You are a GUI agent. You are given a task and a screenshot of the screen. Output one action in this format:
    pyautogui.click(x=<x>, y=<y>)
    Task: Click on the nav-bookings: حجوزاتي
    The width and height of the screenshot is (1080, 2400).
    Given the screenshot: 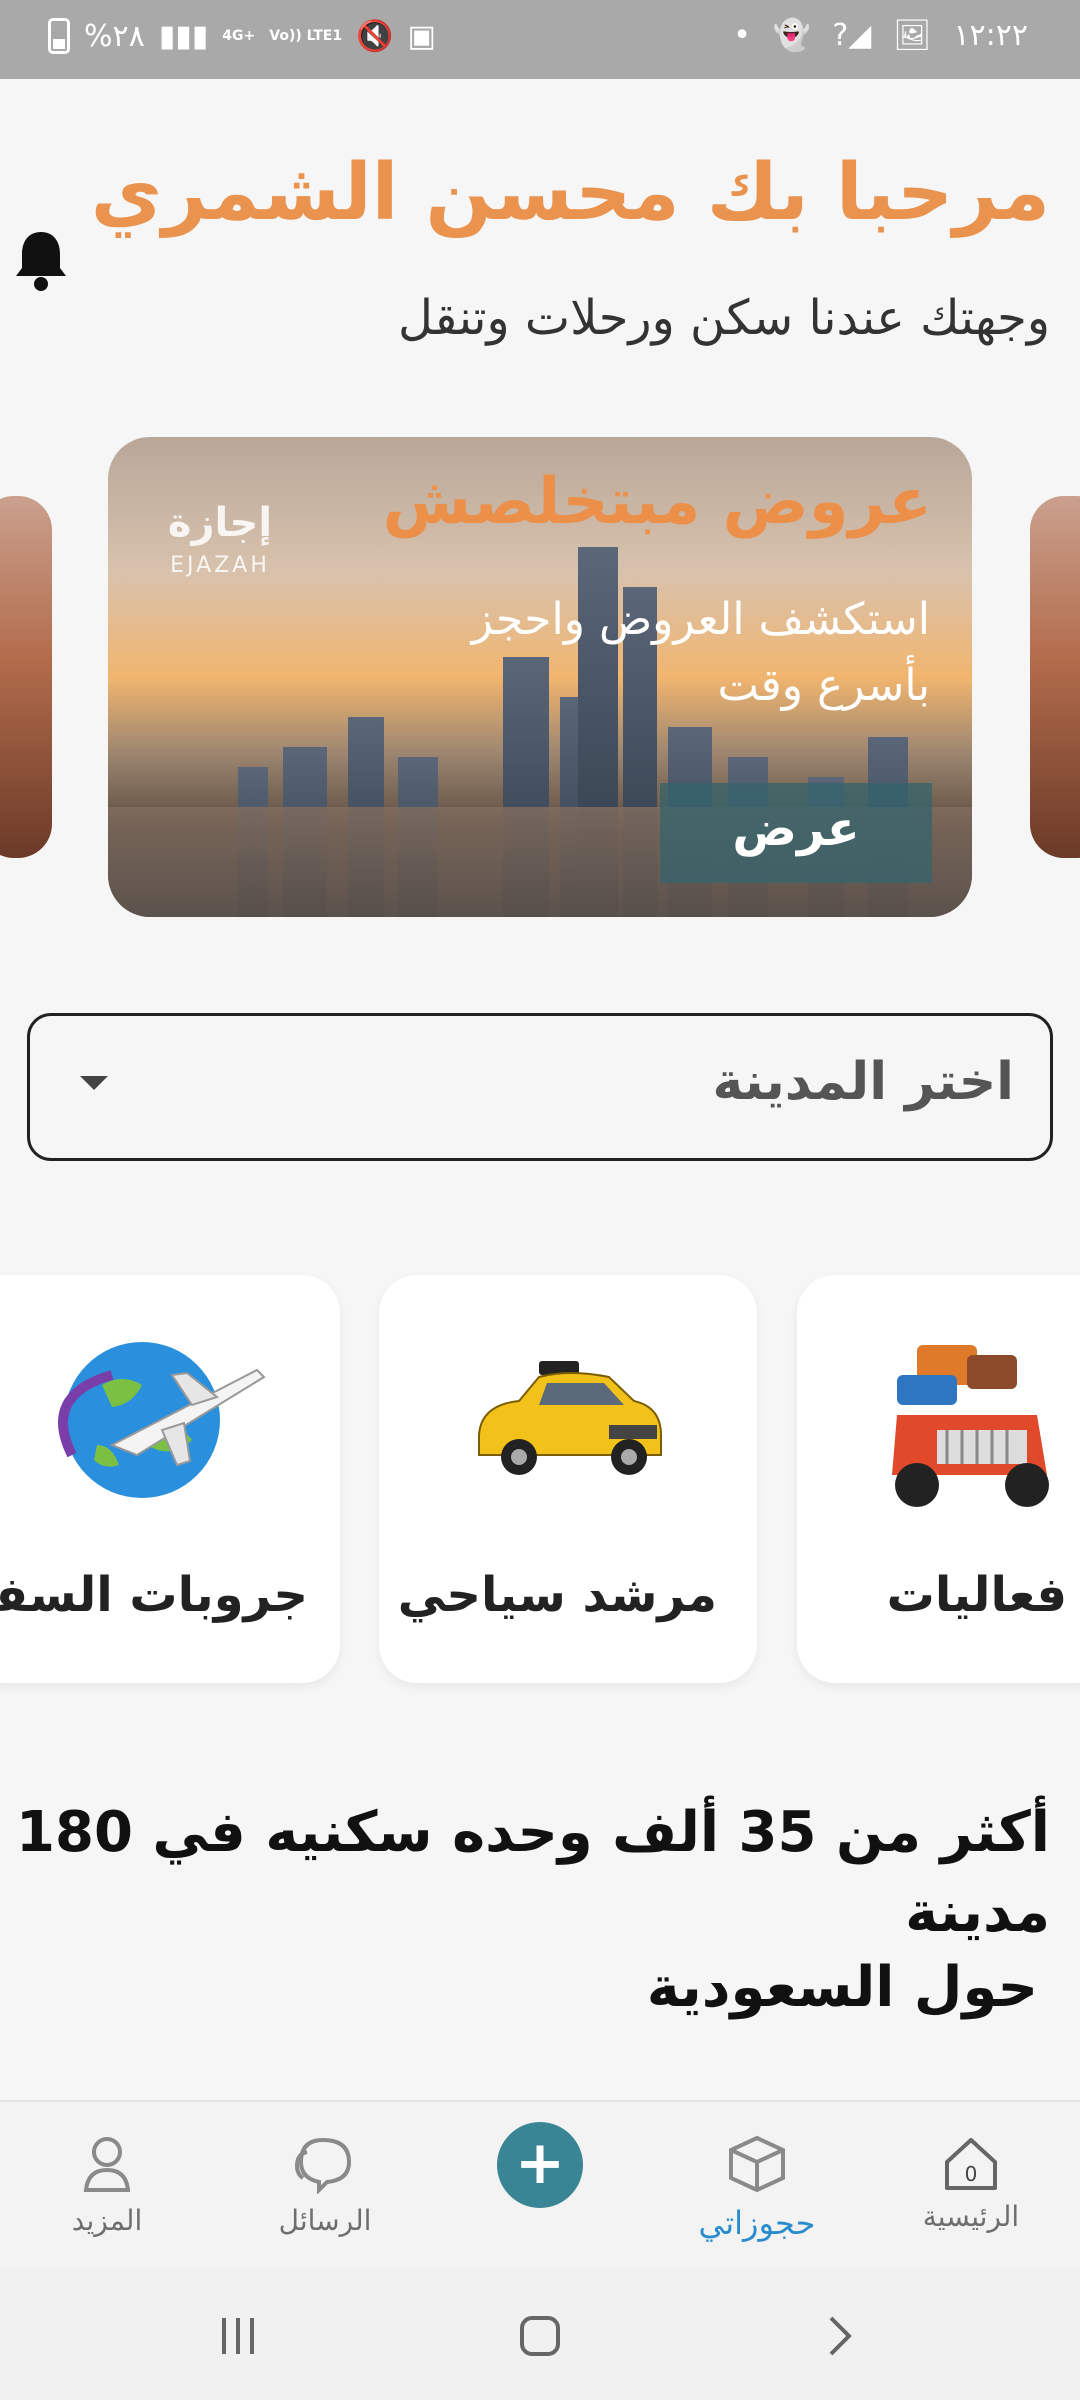 What is the action you would take?
    pyautogui.click(x=757, y=2188)
    